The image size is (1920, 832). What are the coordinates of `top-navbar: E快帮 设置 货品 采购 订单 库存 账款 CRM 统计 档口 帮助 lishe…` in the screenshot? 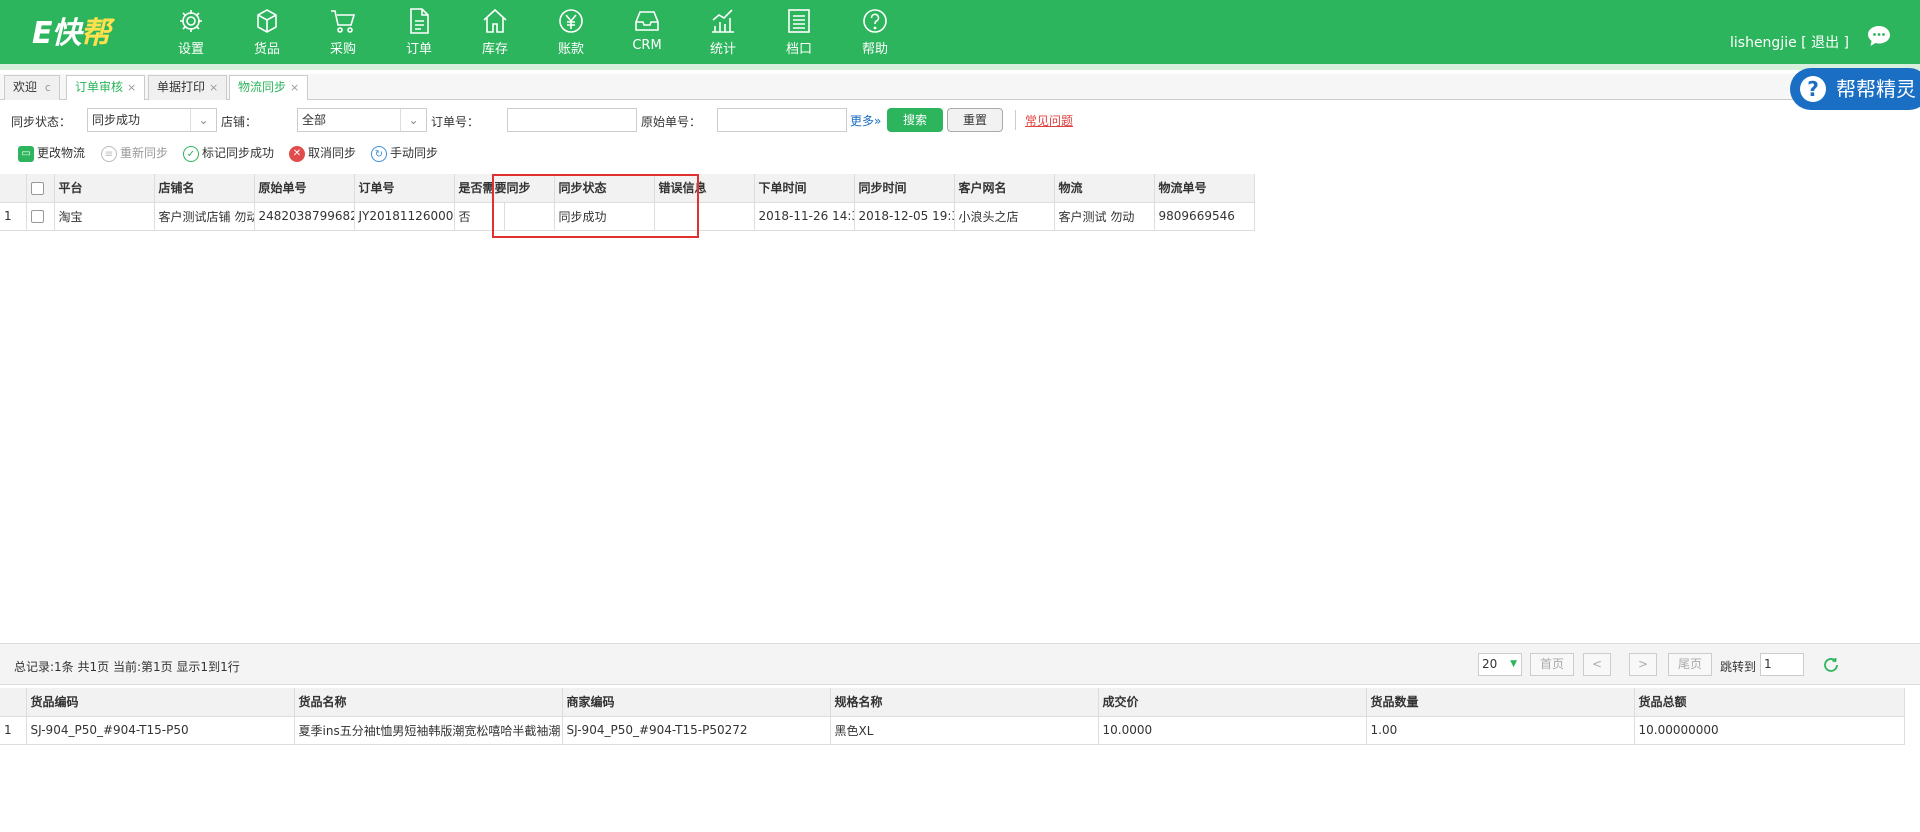 It's located at (960, 32).